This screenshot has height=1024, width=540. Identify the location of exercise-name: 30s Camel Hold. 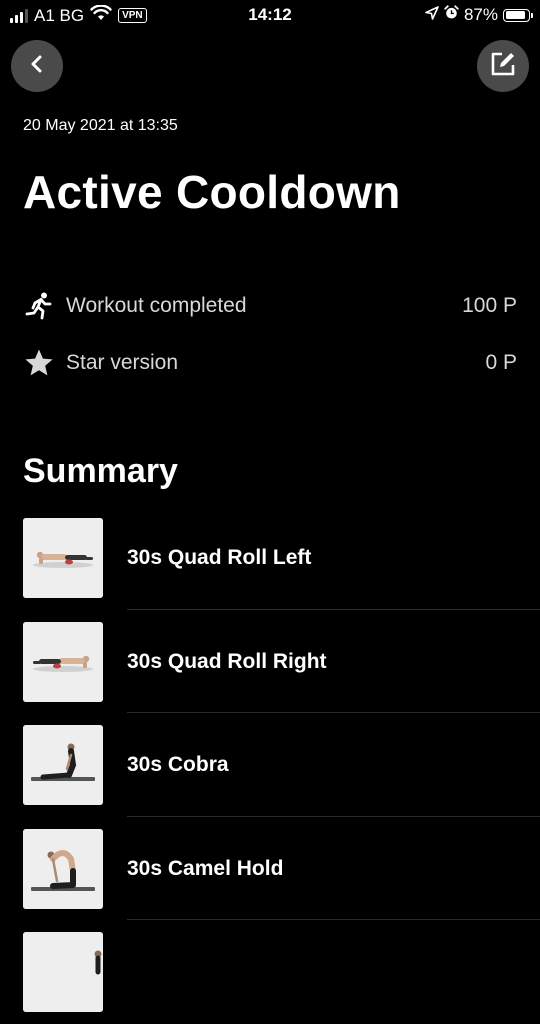
(205, 868).